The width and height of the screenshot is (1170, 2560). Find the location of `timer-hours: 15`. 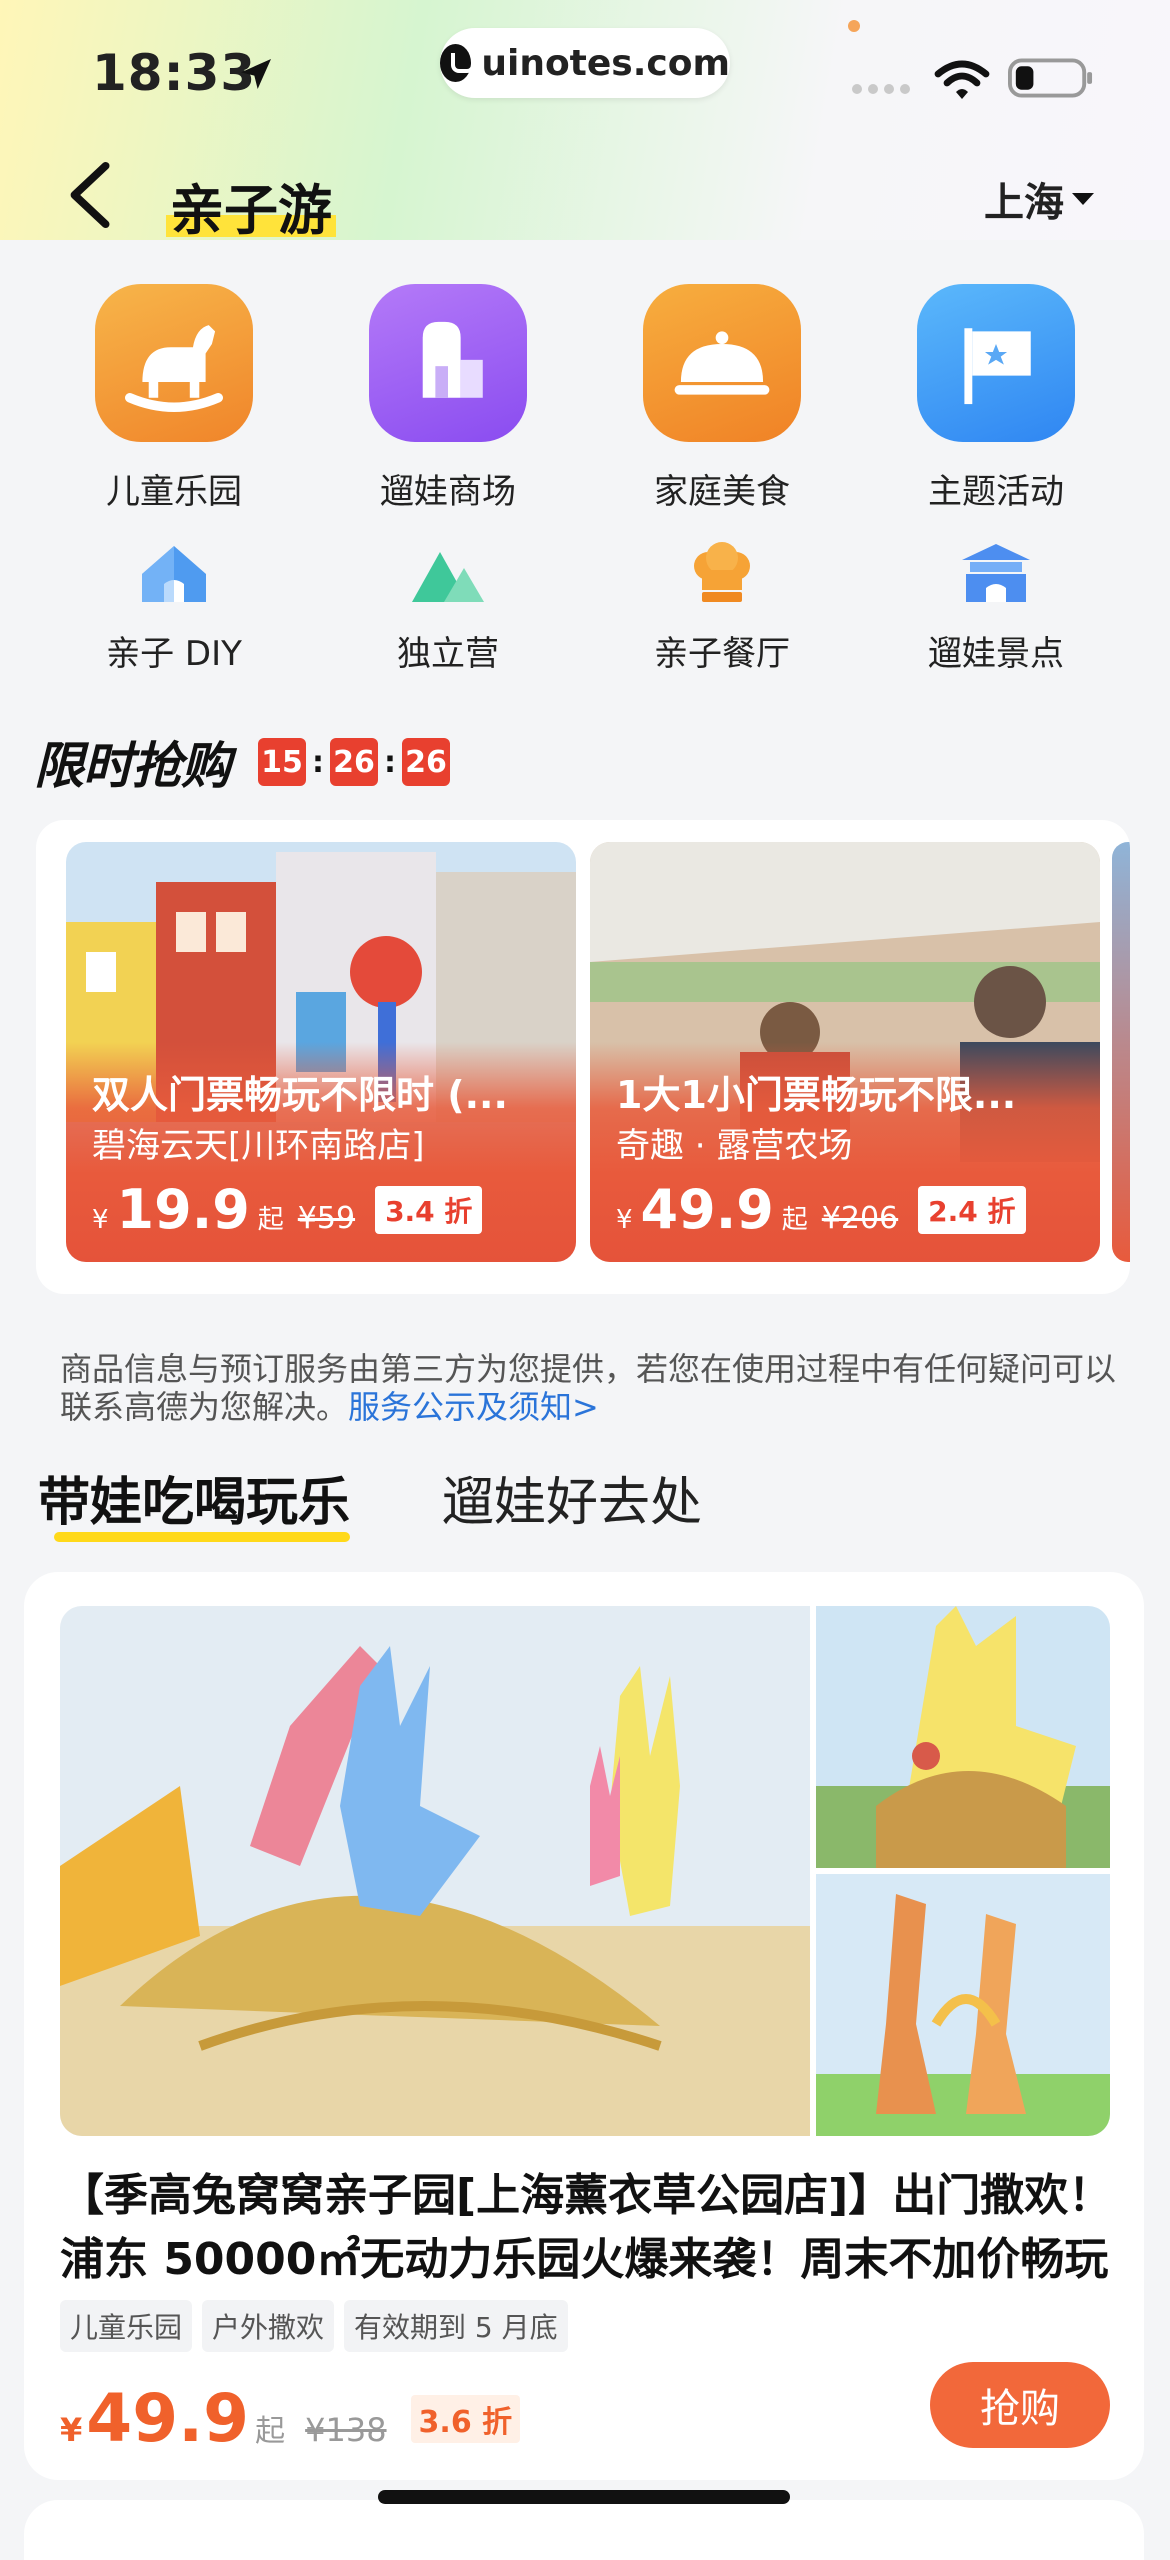

timer-hours: 15 is located at coordinates (282, 762).